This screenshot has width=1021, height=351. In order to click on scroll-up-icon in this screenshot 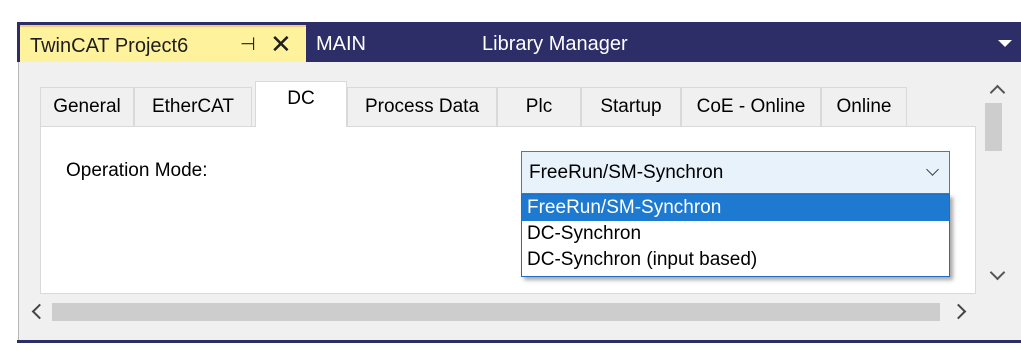, I will do `click(997, 90)`.